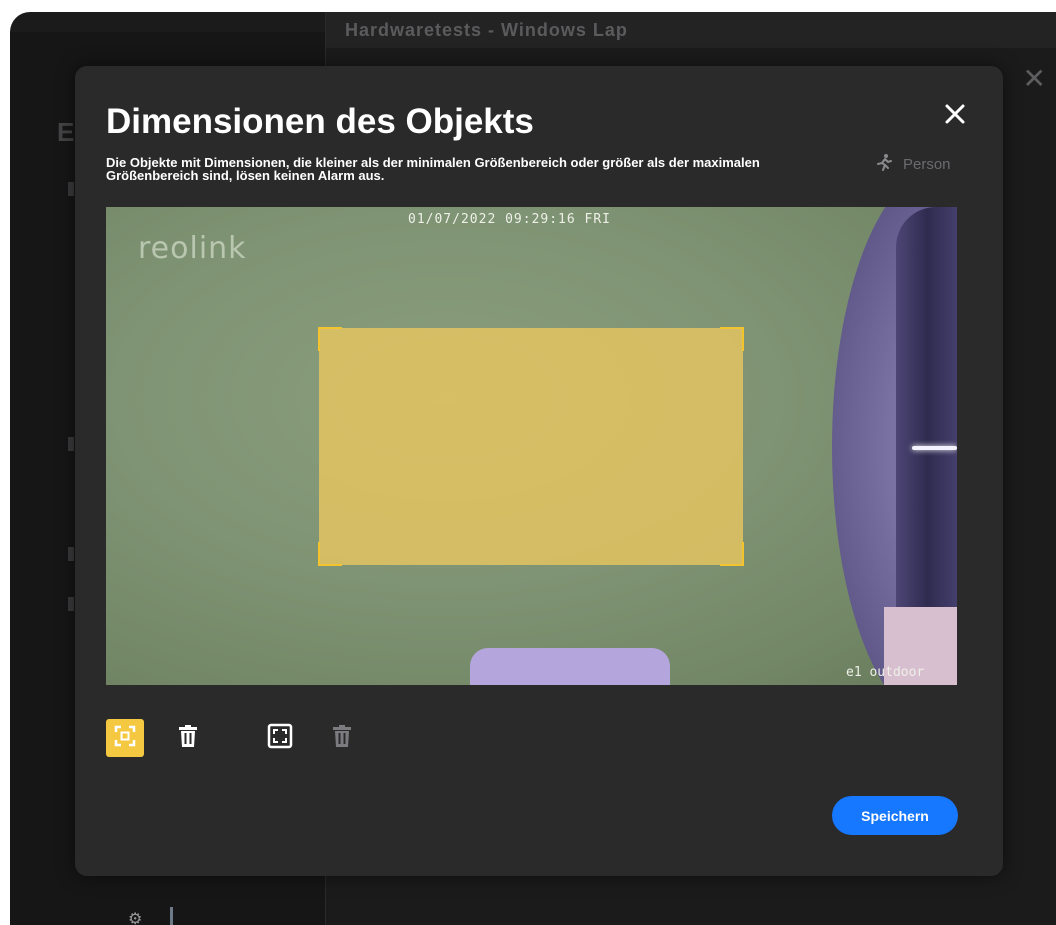 This screenshot has width=1056, height=925. What do you see at coordinates (1034, 78) in the screenshot?
I see `background-close-icon: ✕` at bounding box center [1034, 78].